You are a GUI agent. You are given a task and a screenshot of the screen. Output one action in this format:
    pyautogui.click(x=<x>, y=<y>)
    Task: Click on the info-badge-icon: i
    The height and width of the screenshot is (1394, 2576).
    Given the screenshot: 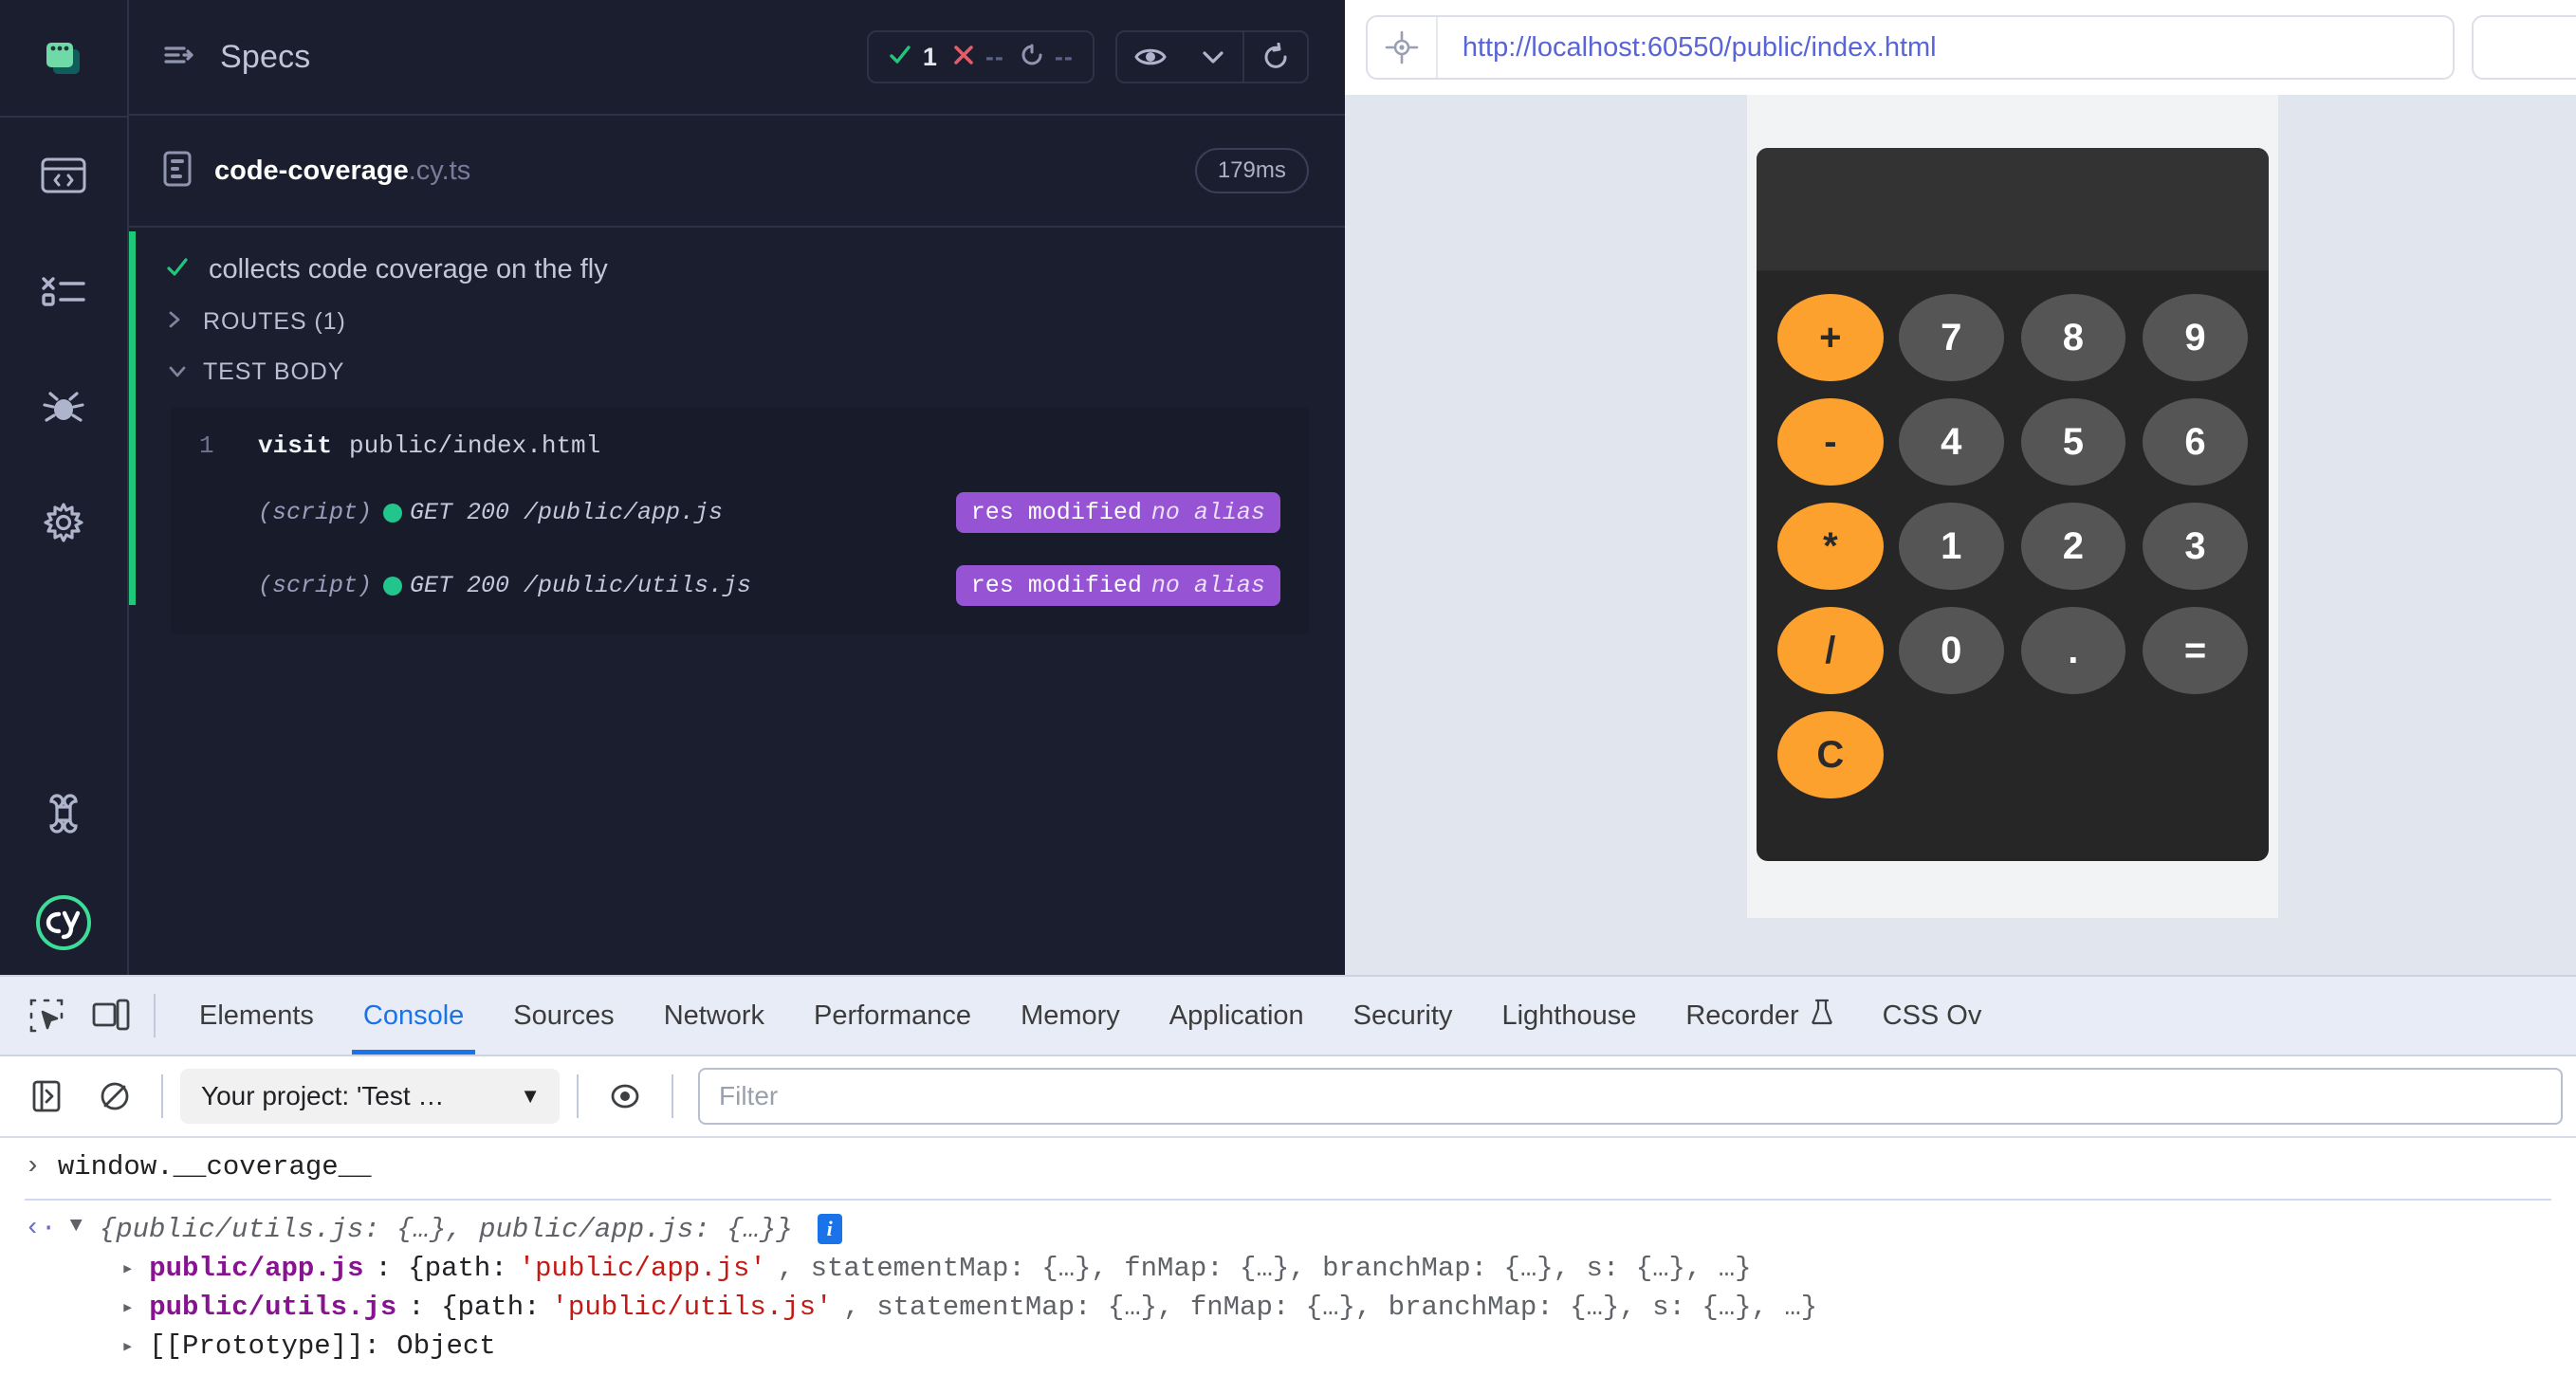 What is the action you would take?
    pyautogui.click(x=829, y=1229)
    